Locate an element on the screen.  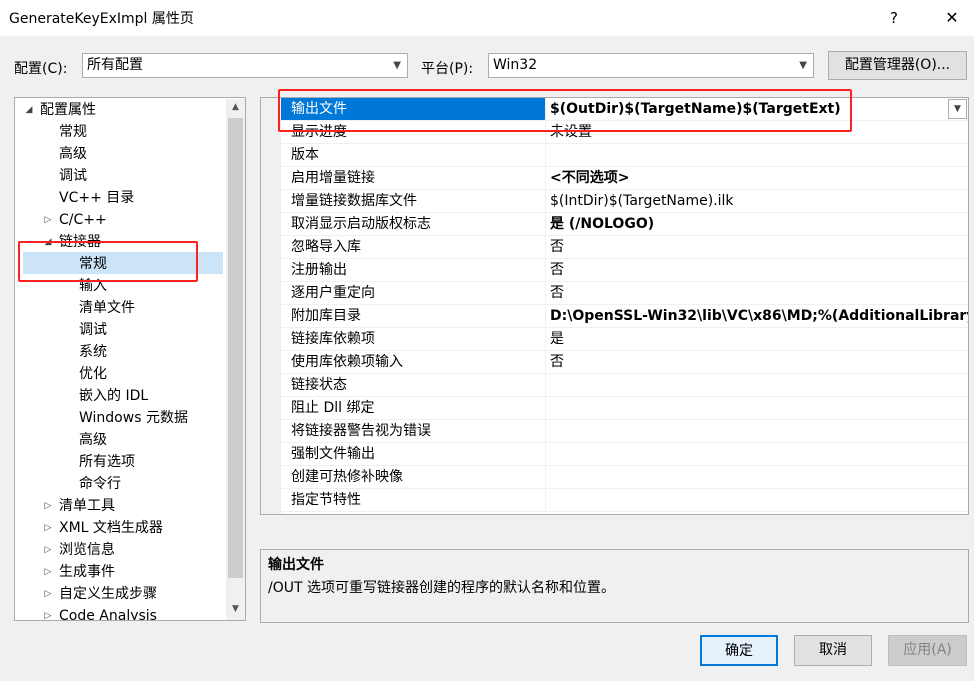
scroll-thumb is located at coordinates (235, 348).